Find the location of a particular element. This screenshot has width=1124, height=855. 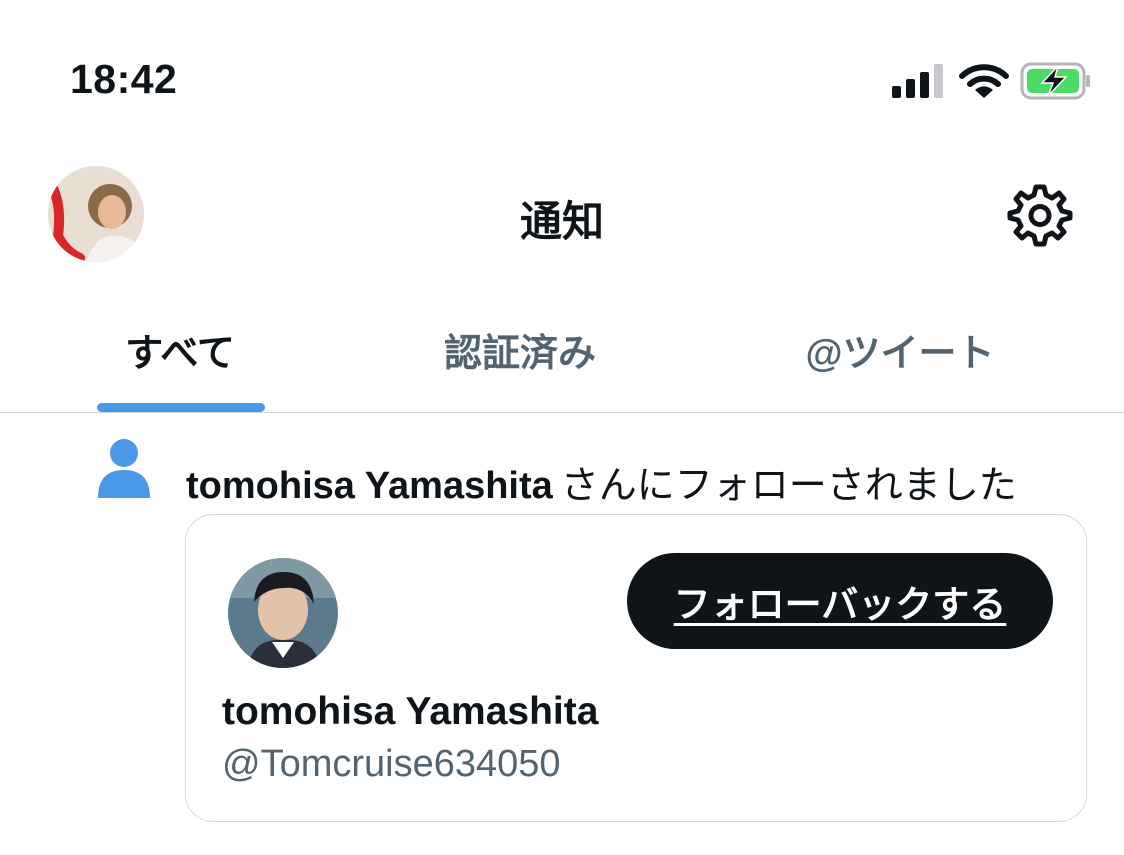

follower-handle: @Tomcruise634050 is located at coordinates (391, 764).